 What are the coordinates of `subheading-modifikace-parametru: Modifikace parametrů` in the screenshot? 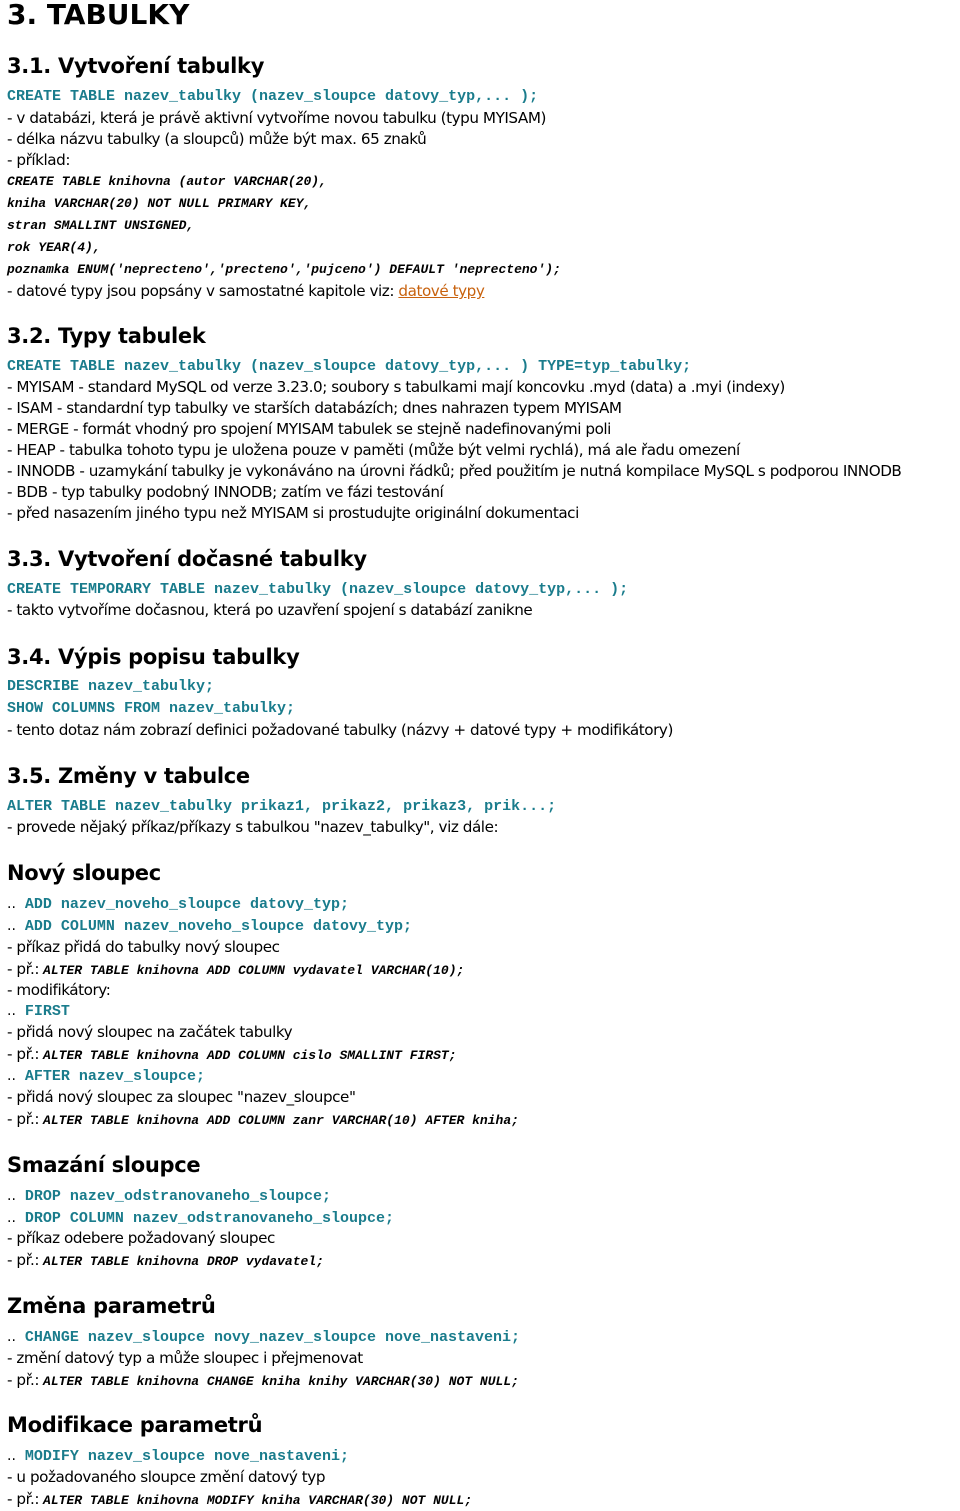 It's located at (135, 1425).